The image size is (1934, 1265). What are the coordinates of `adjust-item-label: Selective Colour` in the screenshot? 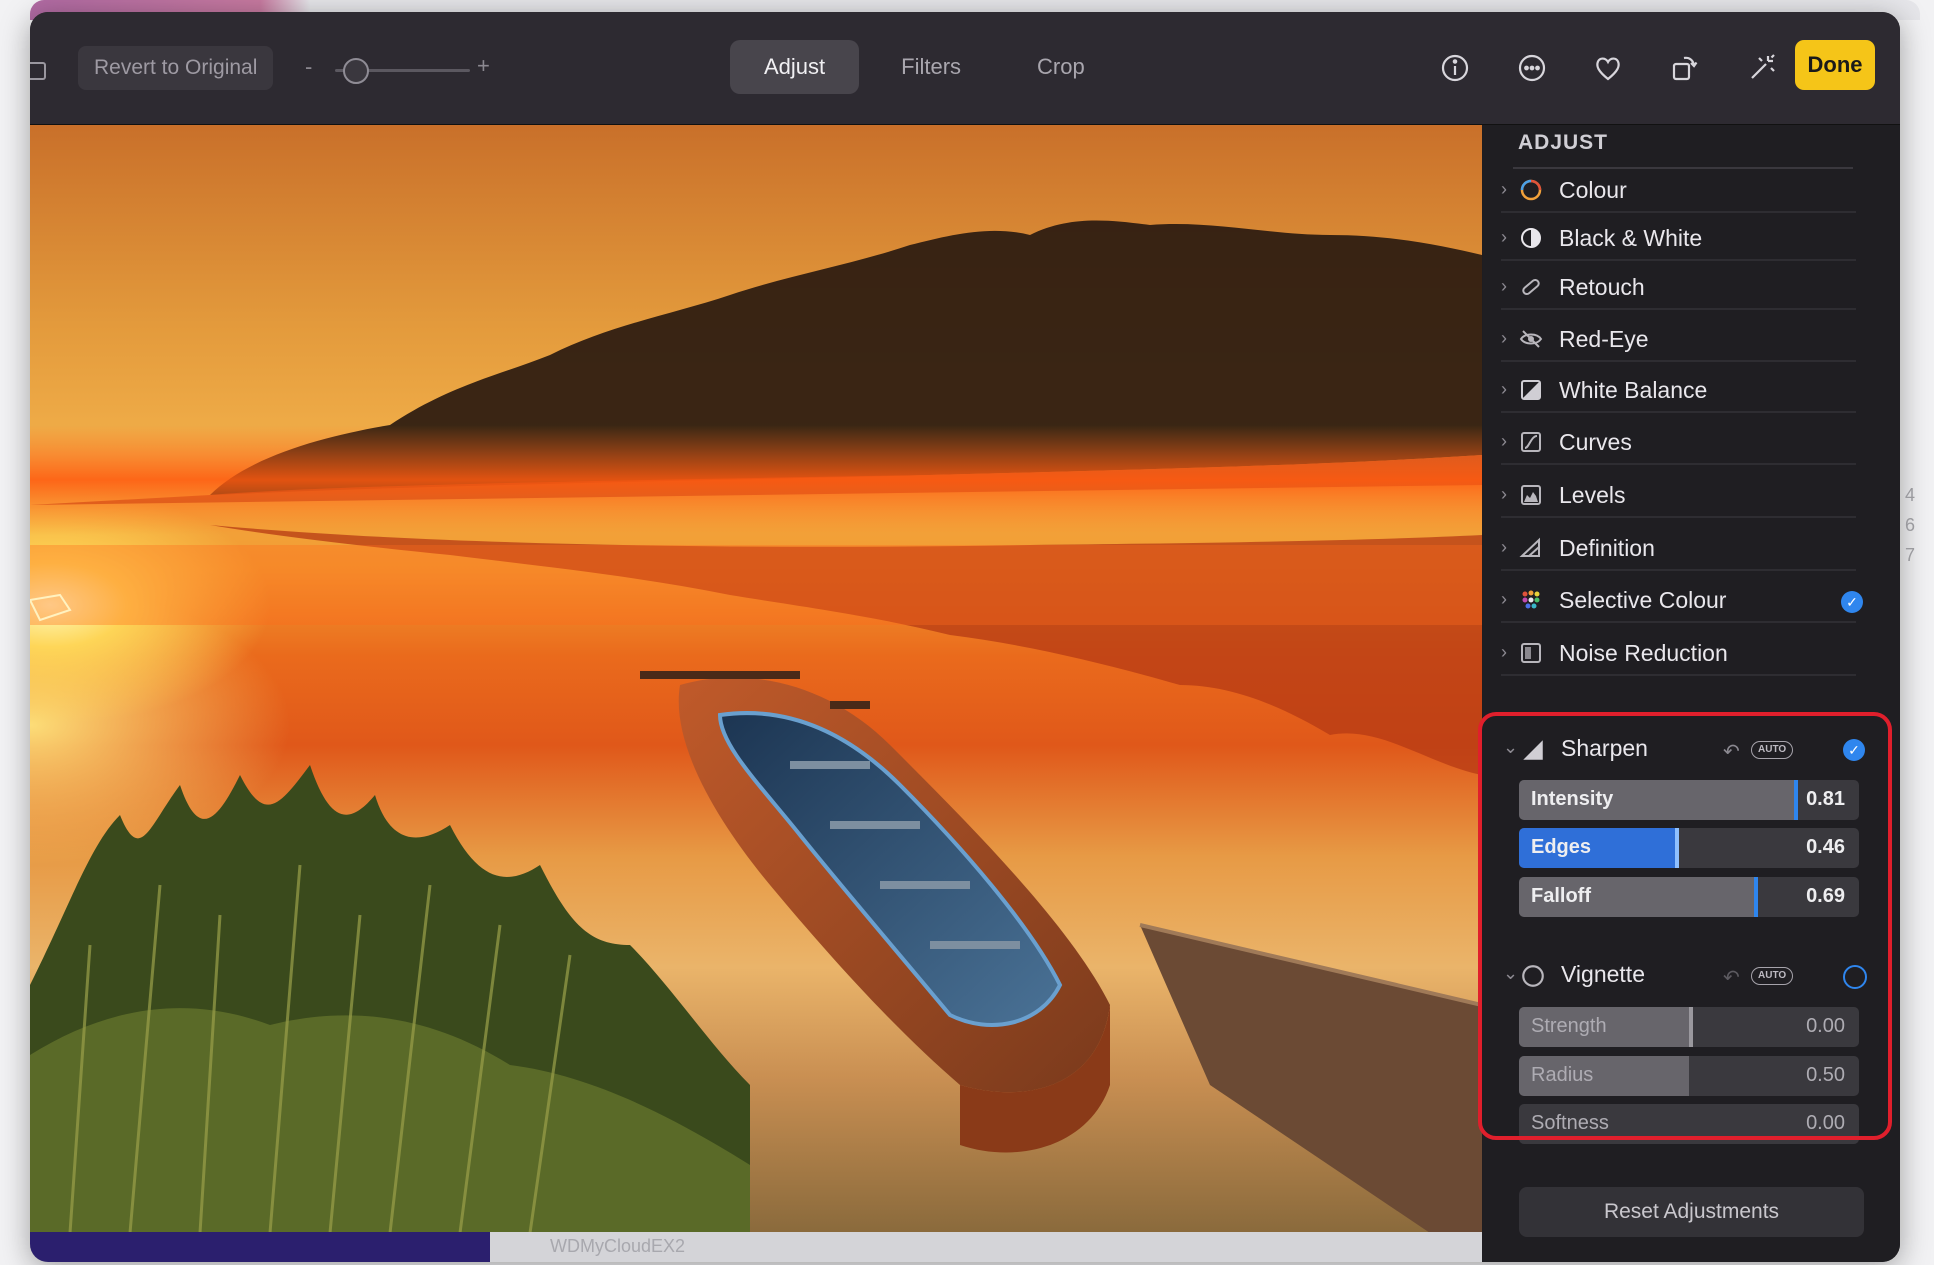 It's located at (1643, 600).